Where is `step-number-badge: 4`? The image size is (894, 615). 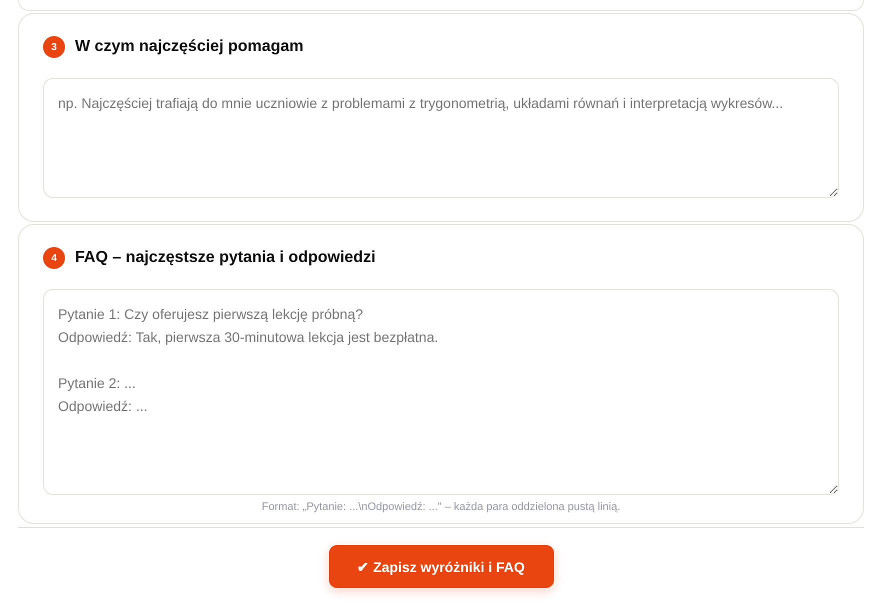
step-number-badge: 4 is located at coordinates (54, 258).